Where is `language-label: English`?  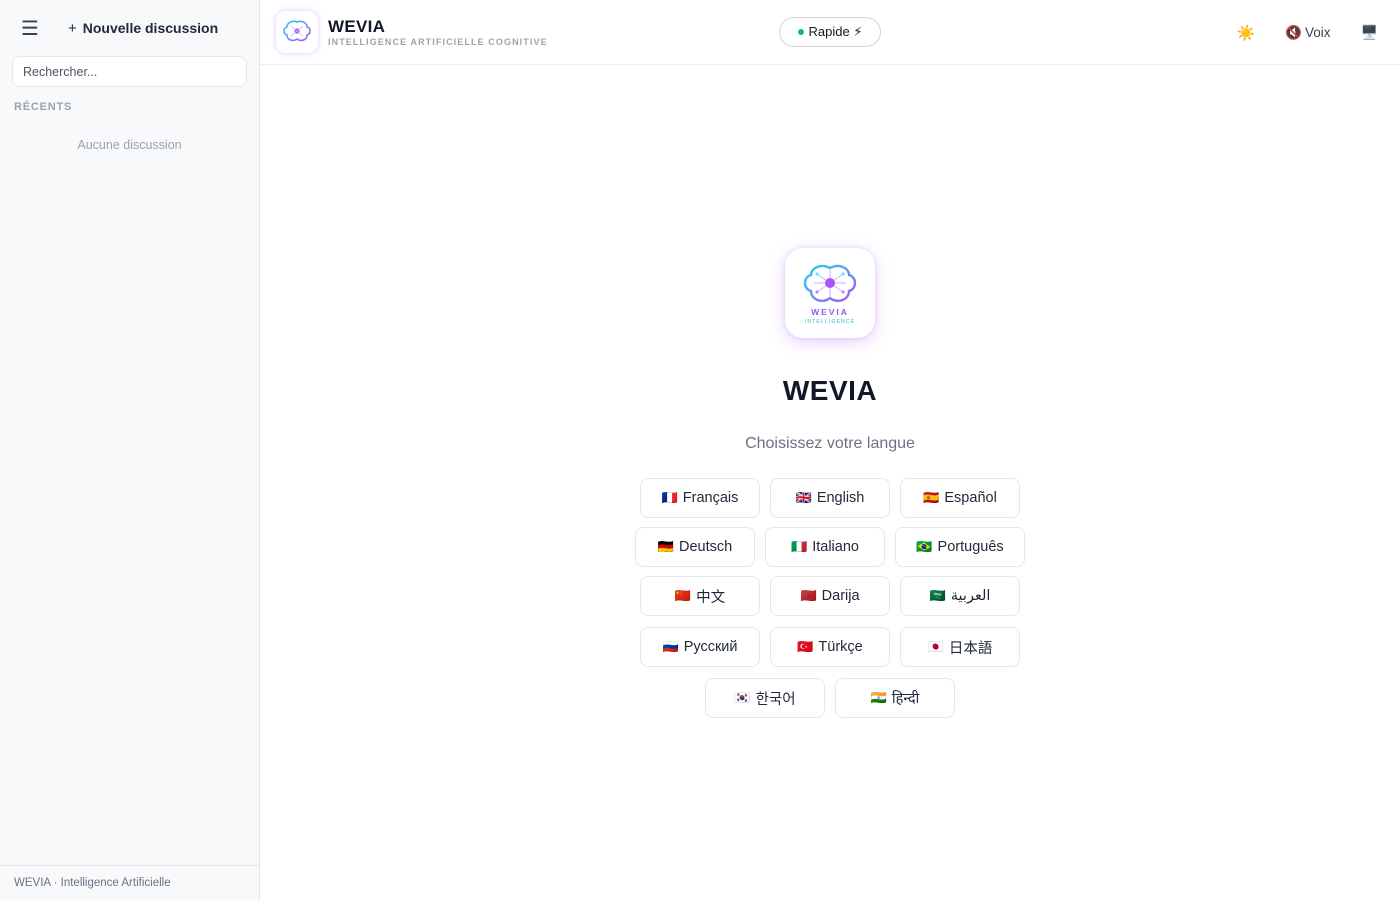
language-label: English is located at coordinates (840, 498).